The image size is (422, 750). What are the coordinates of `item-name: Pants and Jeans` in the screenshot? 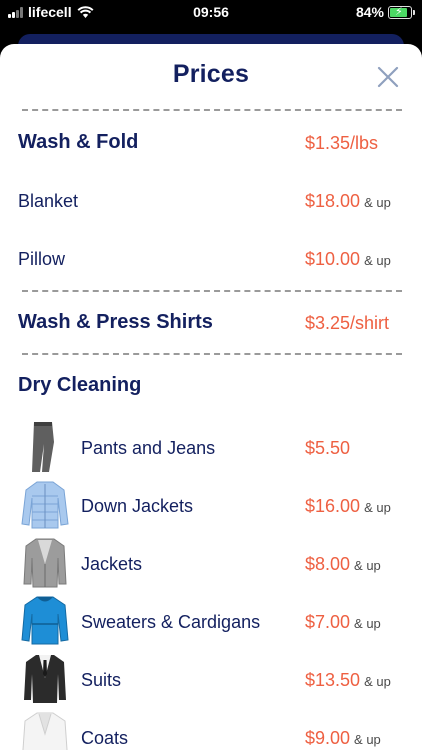 It's located at (148, 448).